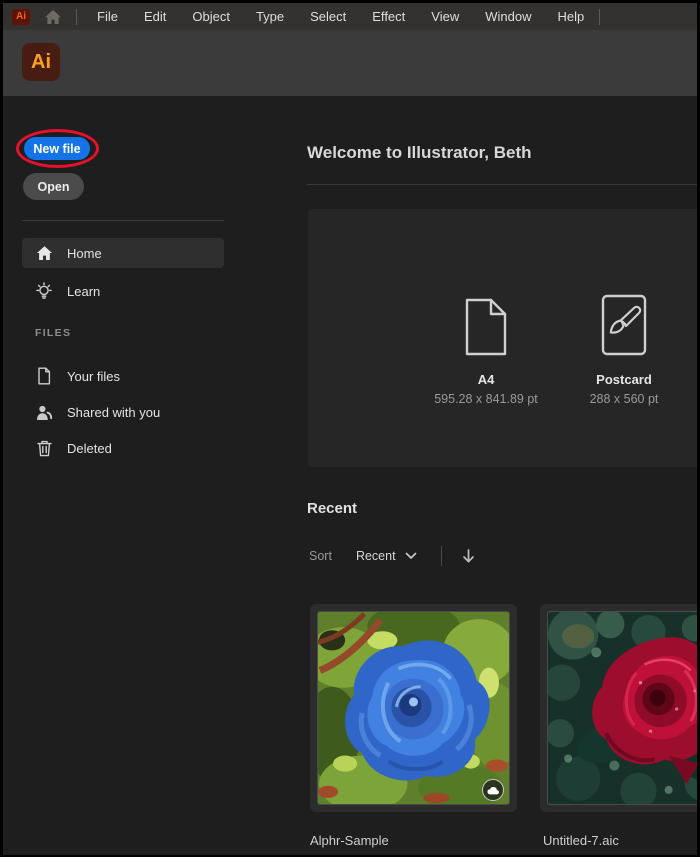 The width and height of the screenshot is (700, 857). What do you see at coordinates (581, 840) in the screenshot?
I see `recent-file-name: Untitled-7.aic` at bounding box center [581, 840].